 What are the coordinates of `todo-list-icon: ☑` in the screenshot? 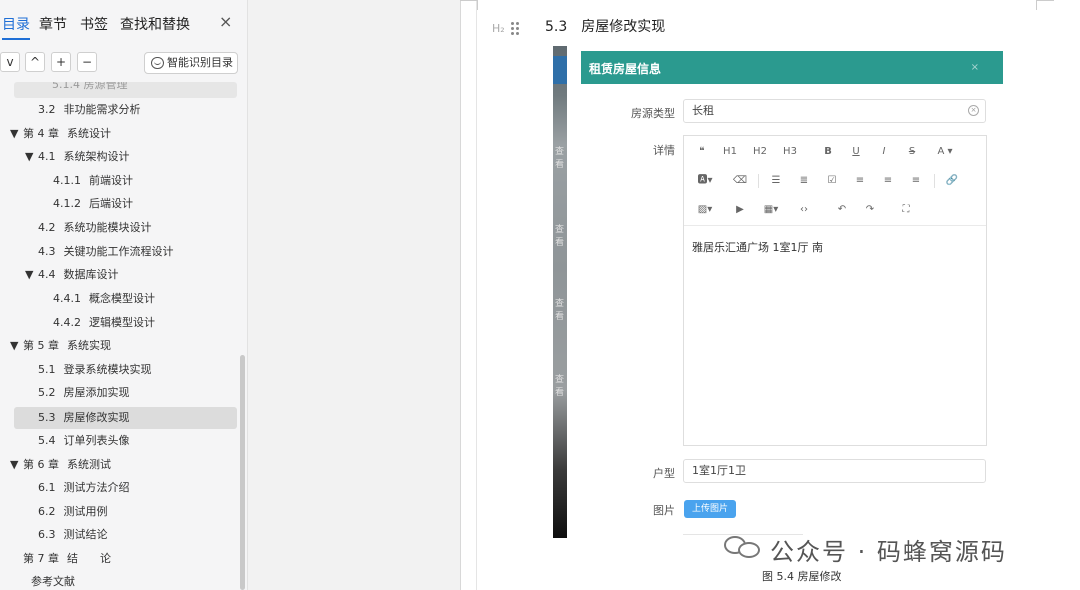 It's located at (832, 181).